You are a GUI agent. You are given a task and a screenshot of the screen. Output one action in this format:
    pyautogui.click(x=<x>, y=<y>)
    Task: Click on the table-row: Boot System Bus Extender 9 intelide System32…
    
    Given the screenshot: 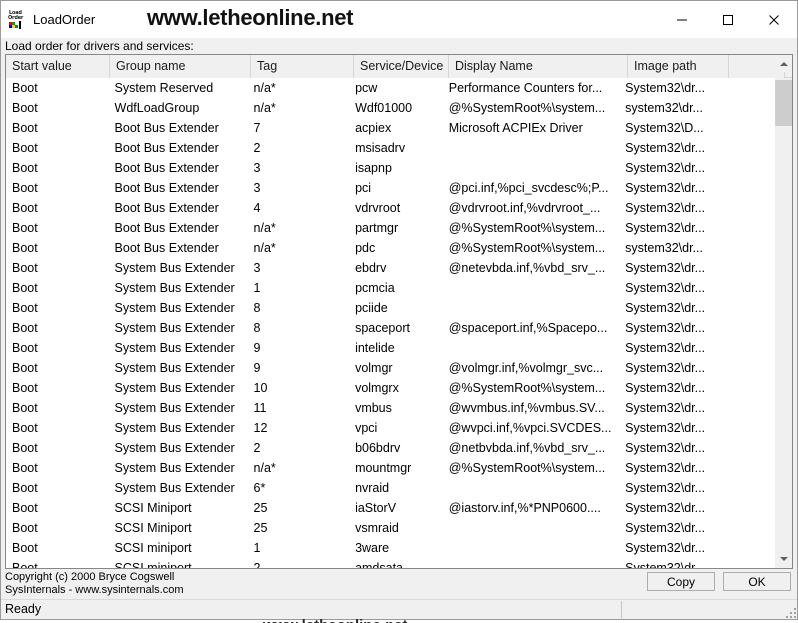 What is the action you would take?
    pyautogui.click(x=390, y=348)
    